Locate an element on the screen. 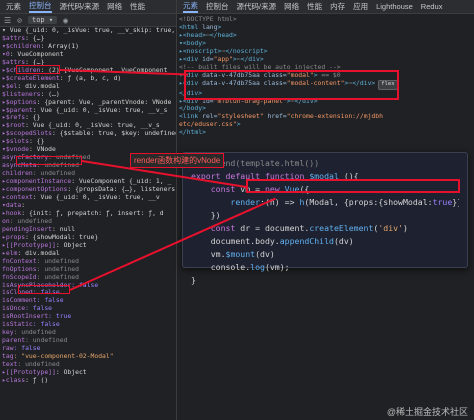 This screenshot has width=474, height=420. dom-tree-row: etc/eduser.css"> is located at coordinates (326, 125).